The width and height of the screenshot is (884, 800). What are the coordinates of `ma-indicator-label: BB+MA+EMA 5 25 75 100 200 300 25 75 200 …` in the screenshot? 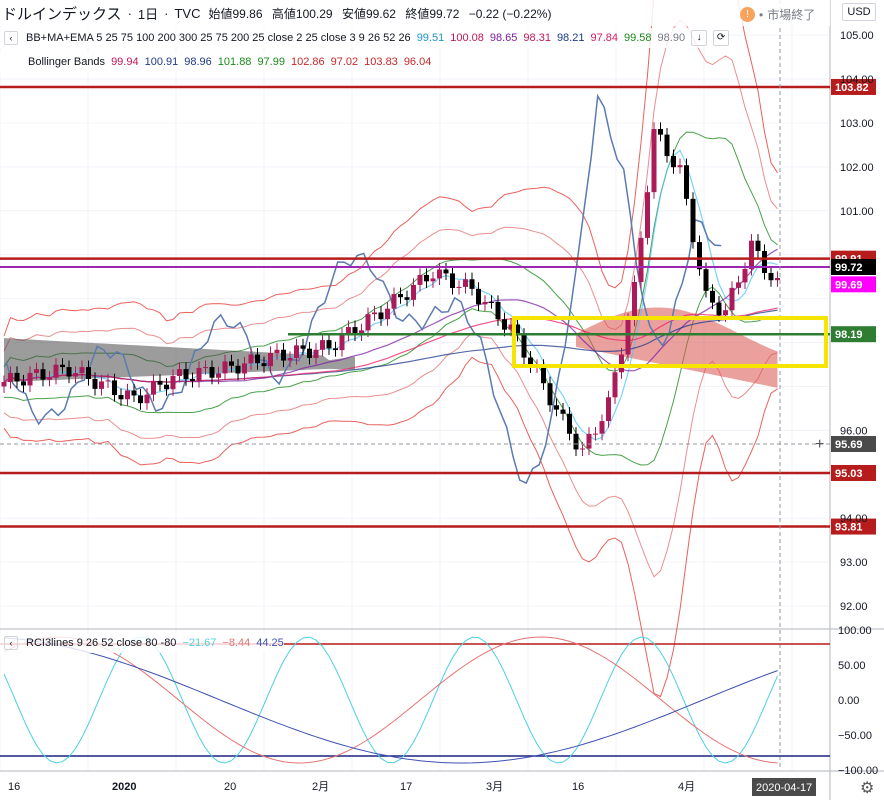 It's located at (218, 38).